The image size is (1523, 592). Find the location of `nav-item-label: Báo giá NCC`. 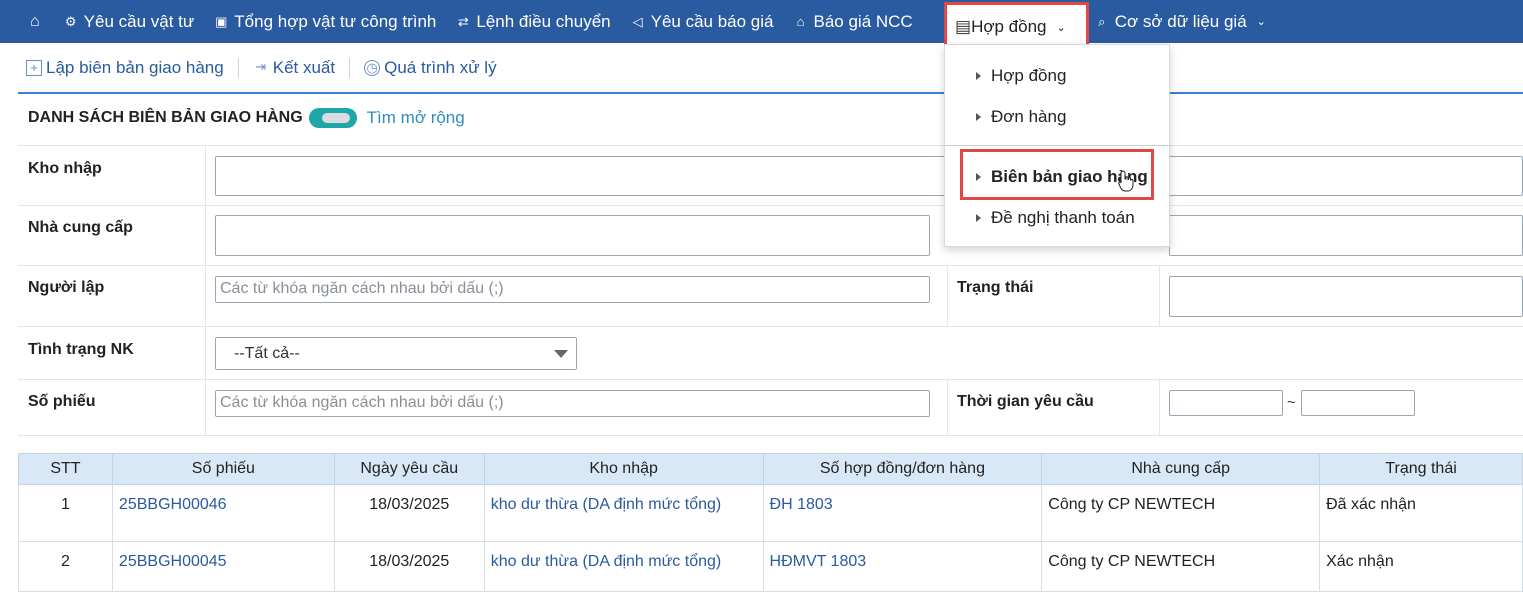

nav-item-label: Báo giá NCC is located at coordinates (863, 21).